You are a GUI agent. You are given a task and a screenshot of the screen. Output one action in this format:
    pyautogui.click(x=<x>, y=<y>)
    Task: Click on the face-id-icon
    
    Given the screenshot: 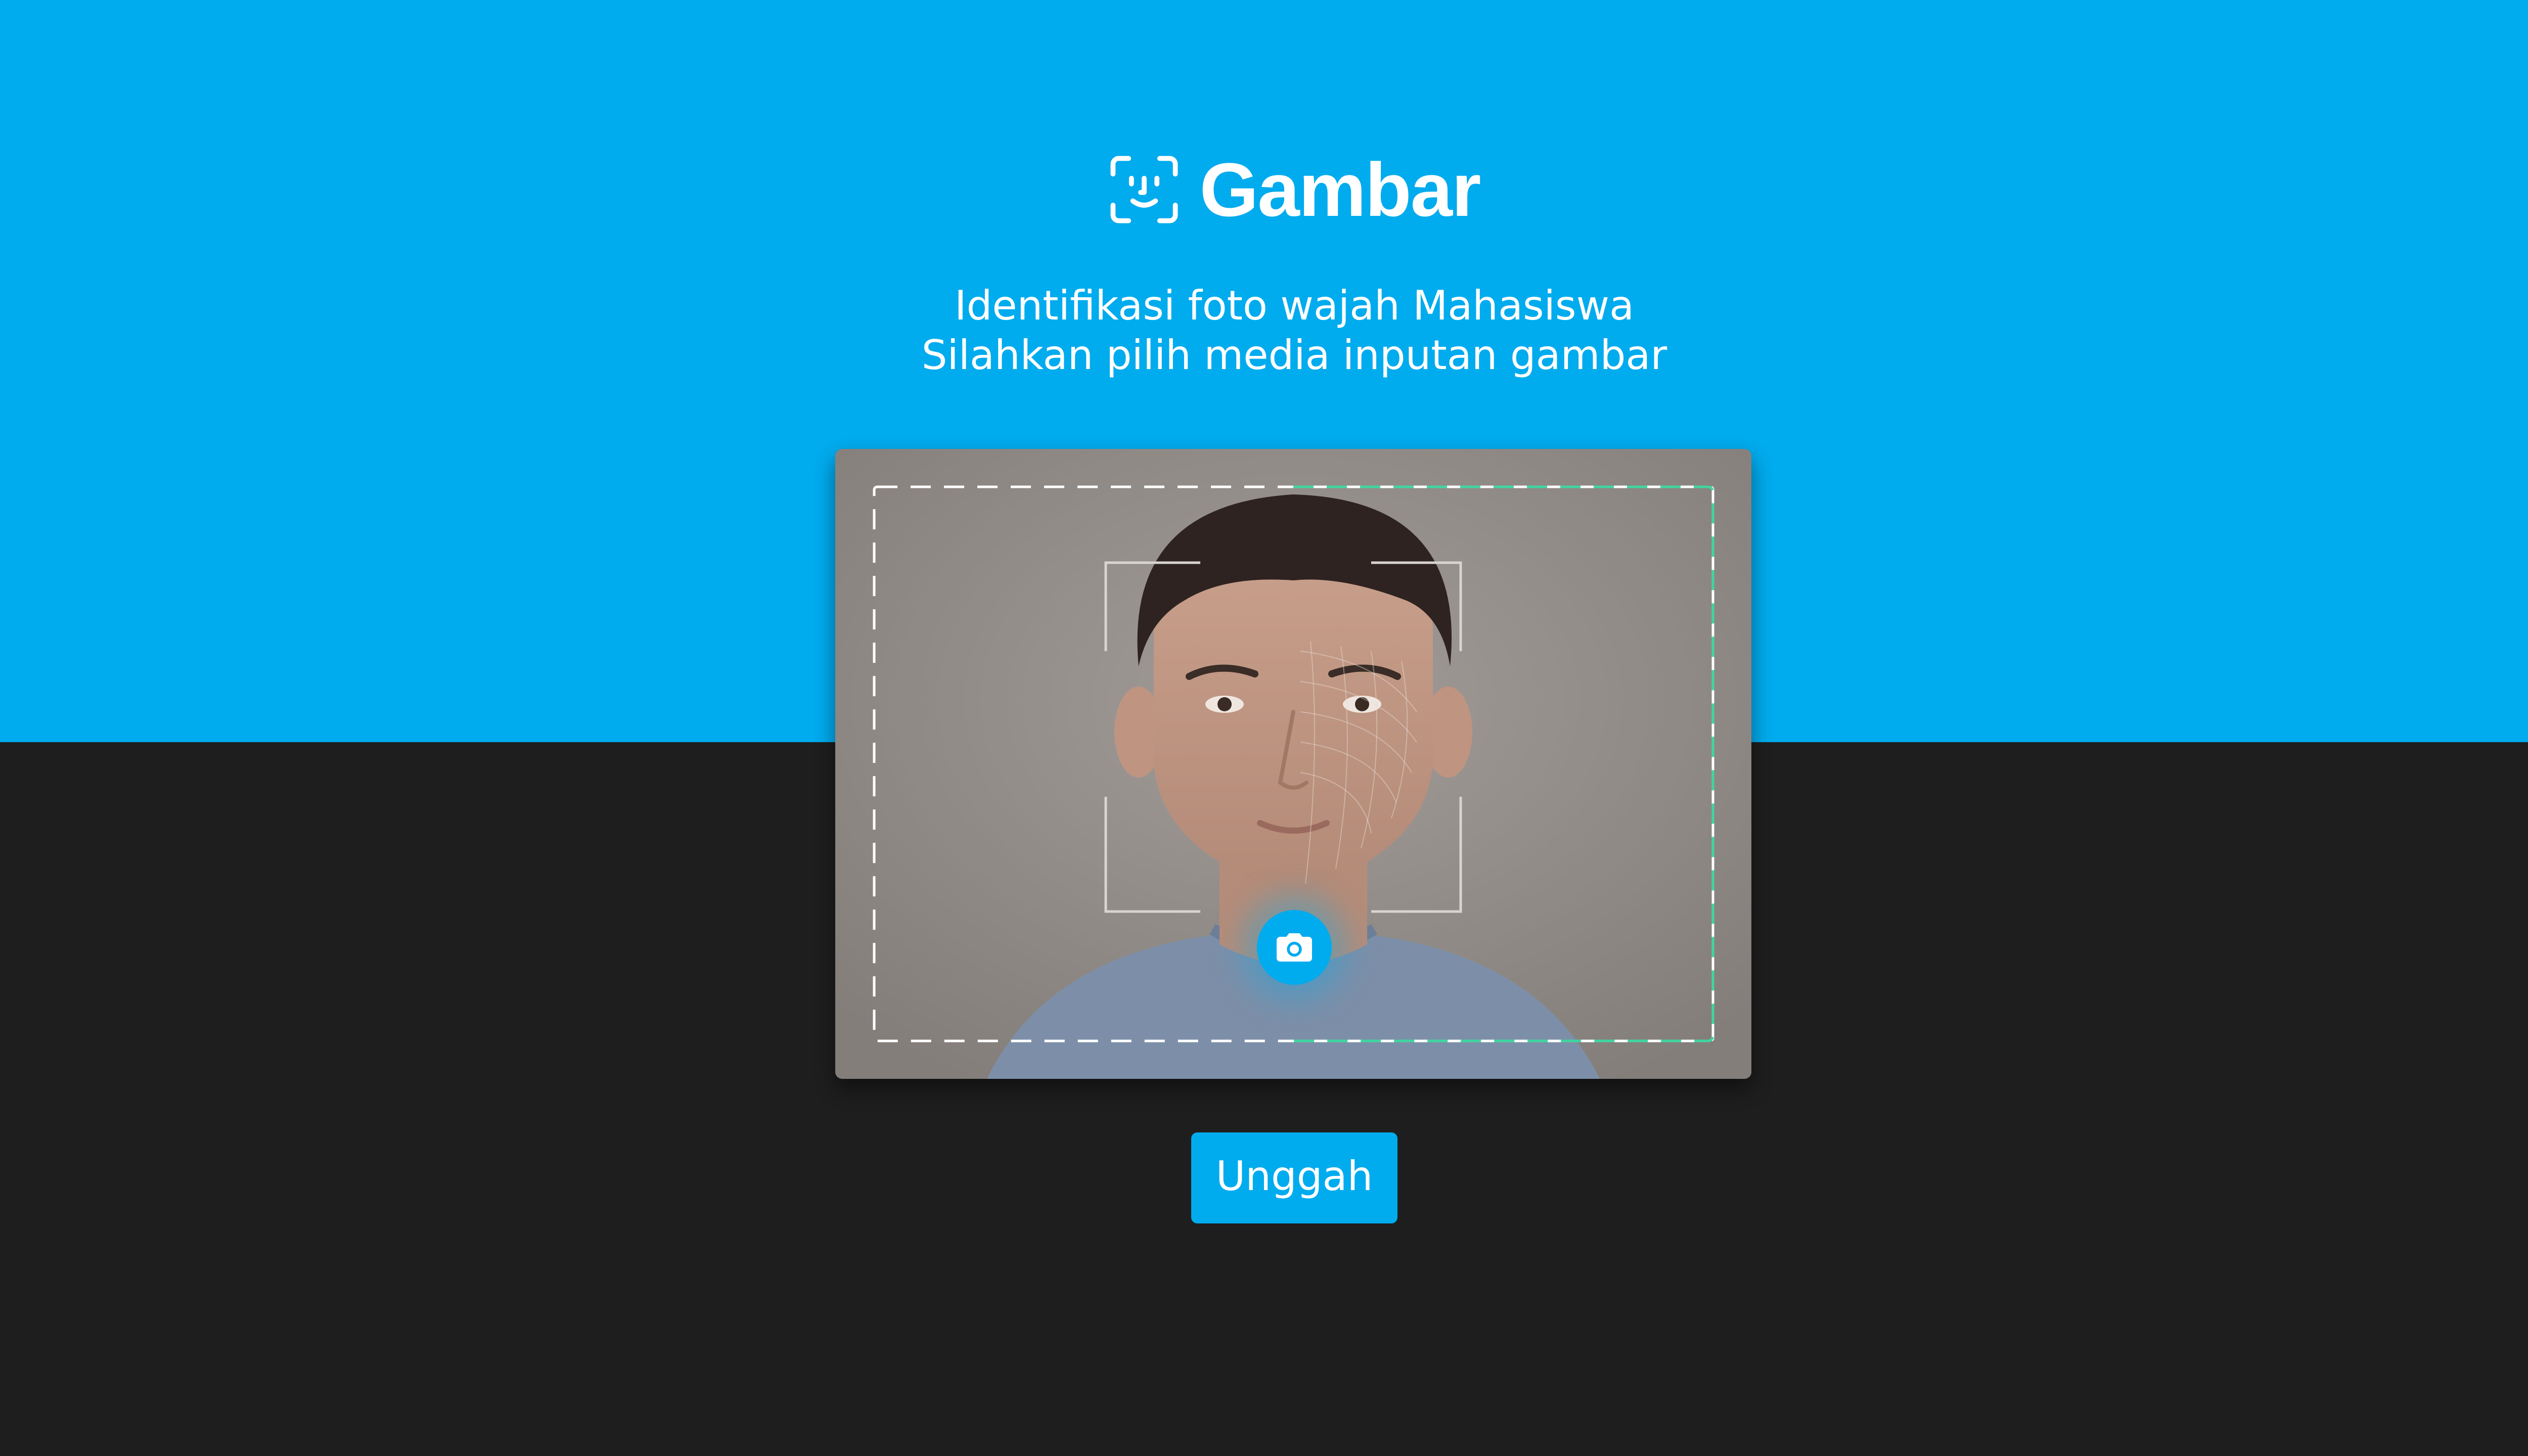 What is the action you would take?
    pyautogui.click(x=1144, y=189)
    